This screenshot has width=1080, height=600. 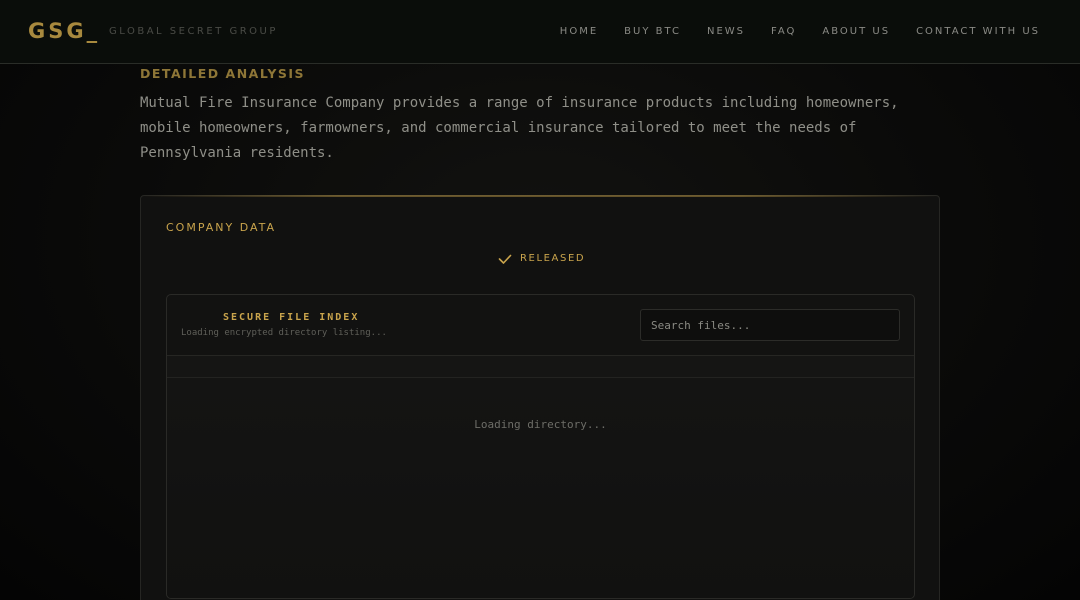 What do you see at coordinates (540, 196) in the screenshot?
I see `card-accent-line` at bounding box center [540, 196].